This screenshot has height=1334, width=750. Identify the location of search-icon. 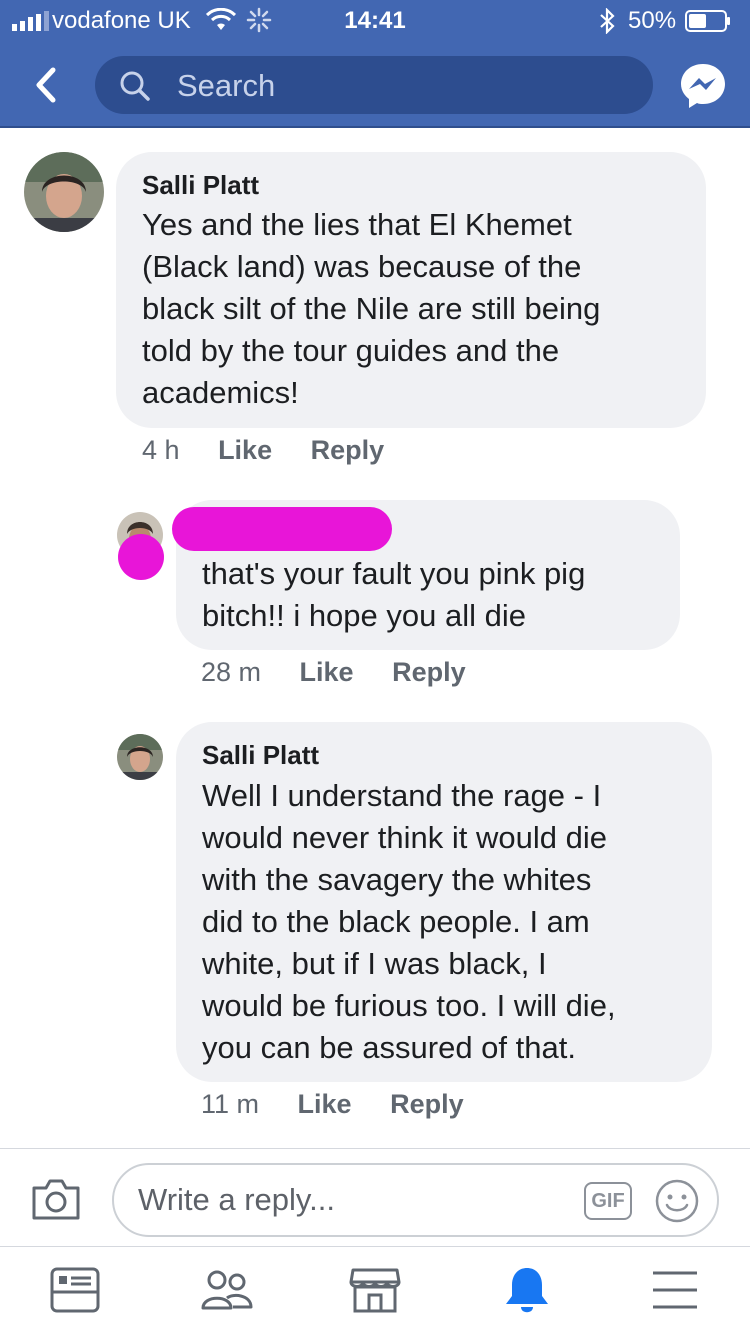
(135, 86).